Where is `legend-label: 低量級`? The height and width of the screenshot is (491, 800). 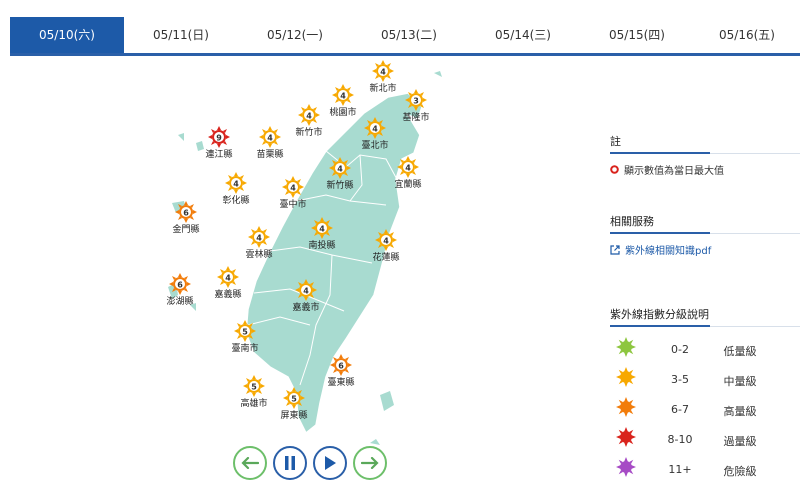
legend-label: 低量級 is located at coordinates (740, 351).